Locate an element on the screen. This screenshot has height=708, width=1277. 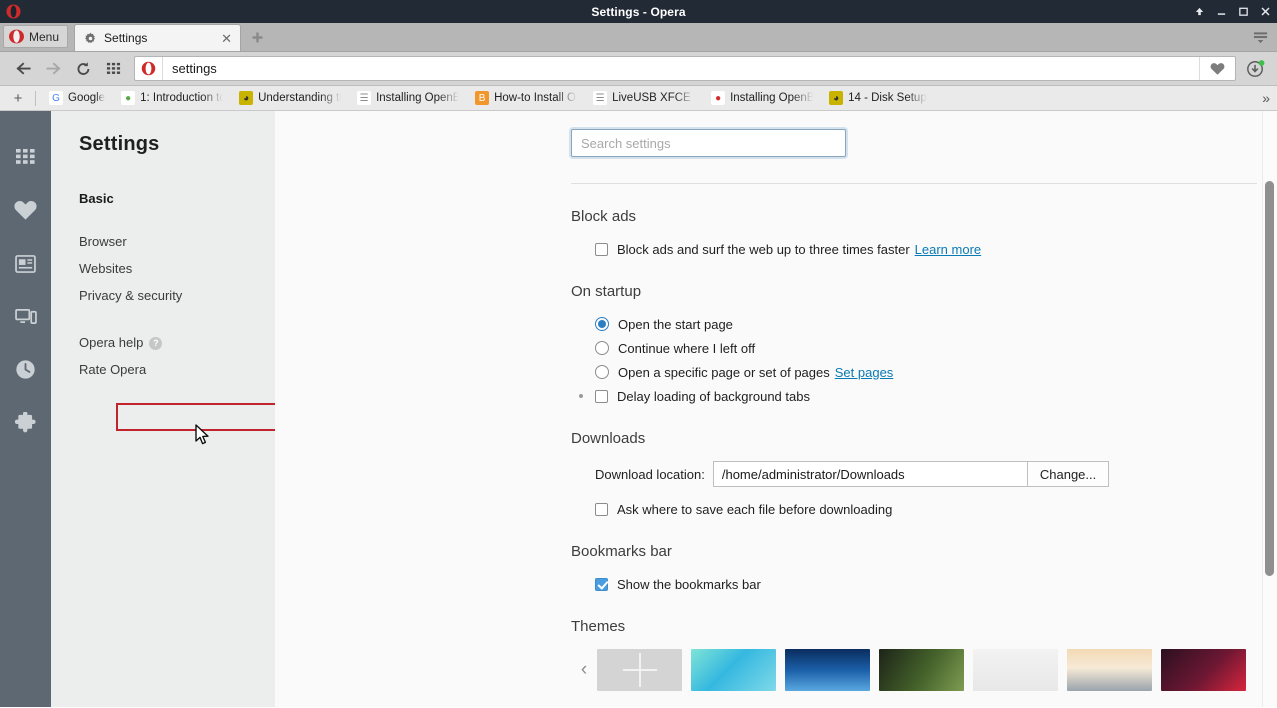
delay-loading-checkbox is located at coordinates (601, 396).